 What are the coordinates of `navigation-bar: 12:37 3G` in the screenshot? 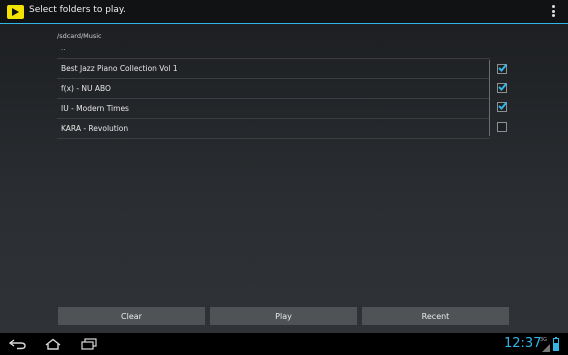 It's located at (284, 344).